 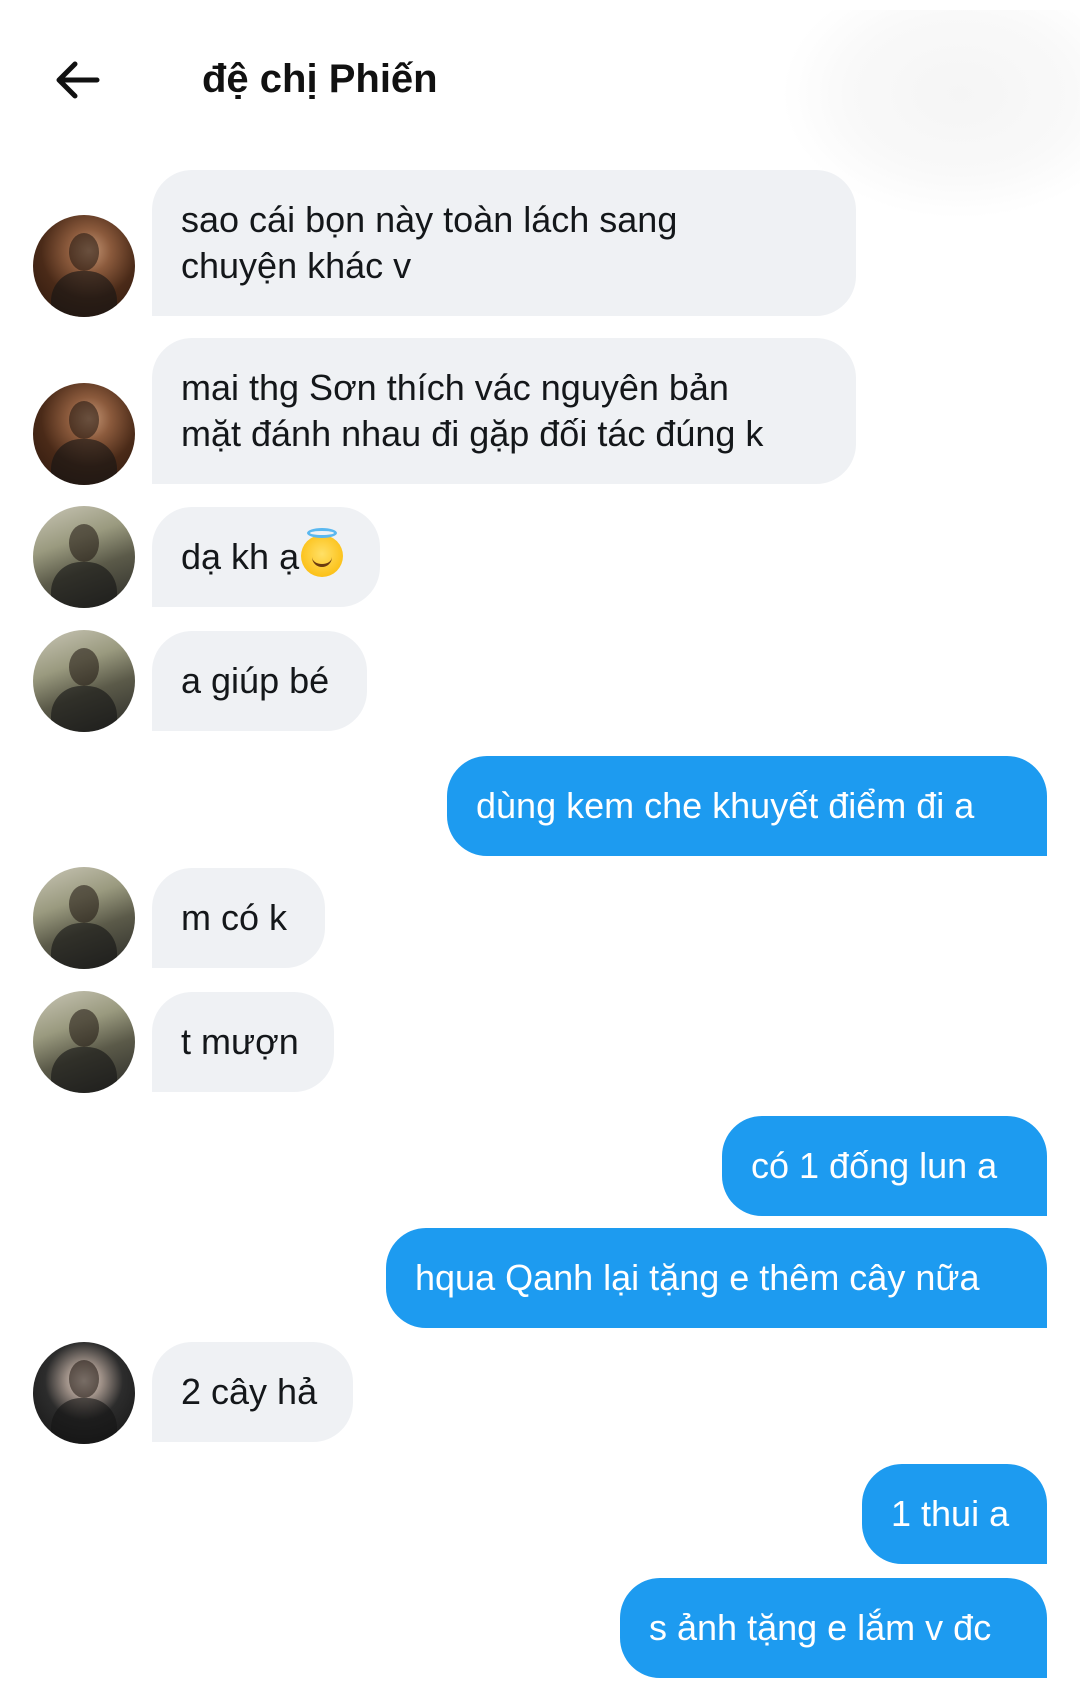 What do you see at coordinates (697, 1277) in the screenshot?
I see `message-text: hqua Qanh lại tặng e thêm cây nữa` at bounding box center [697, 1277].